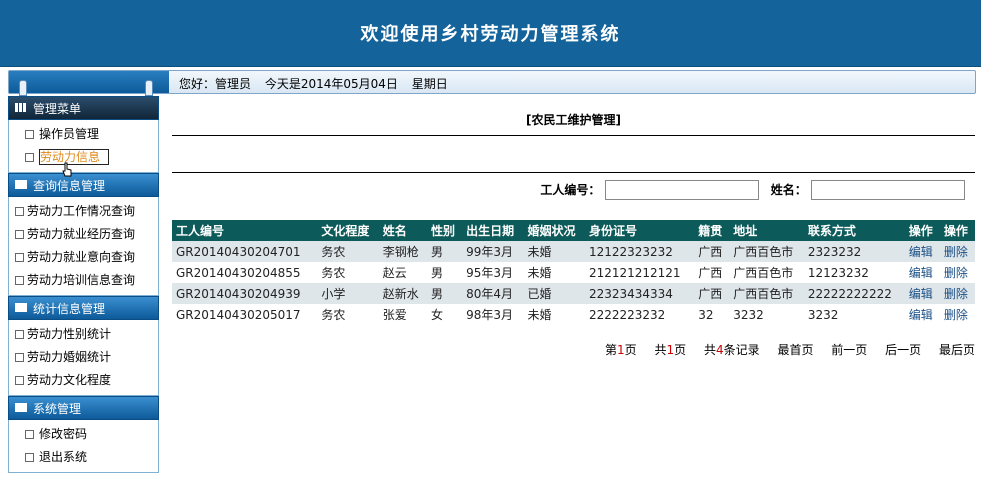  Describe the element at coordinates (554, 293) in the screenshot. I see `cell-marital: 已婚` at that location.